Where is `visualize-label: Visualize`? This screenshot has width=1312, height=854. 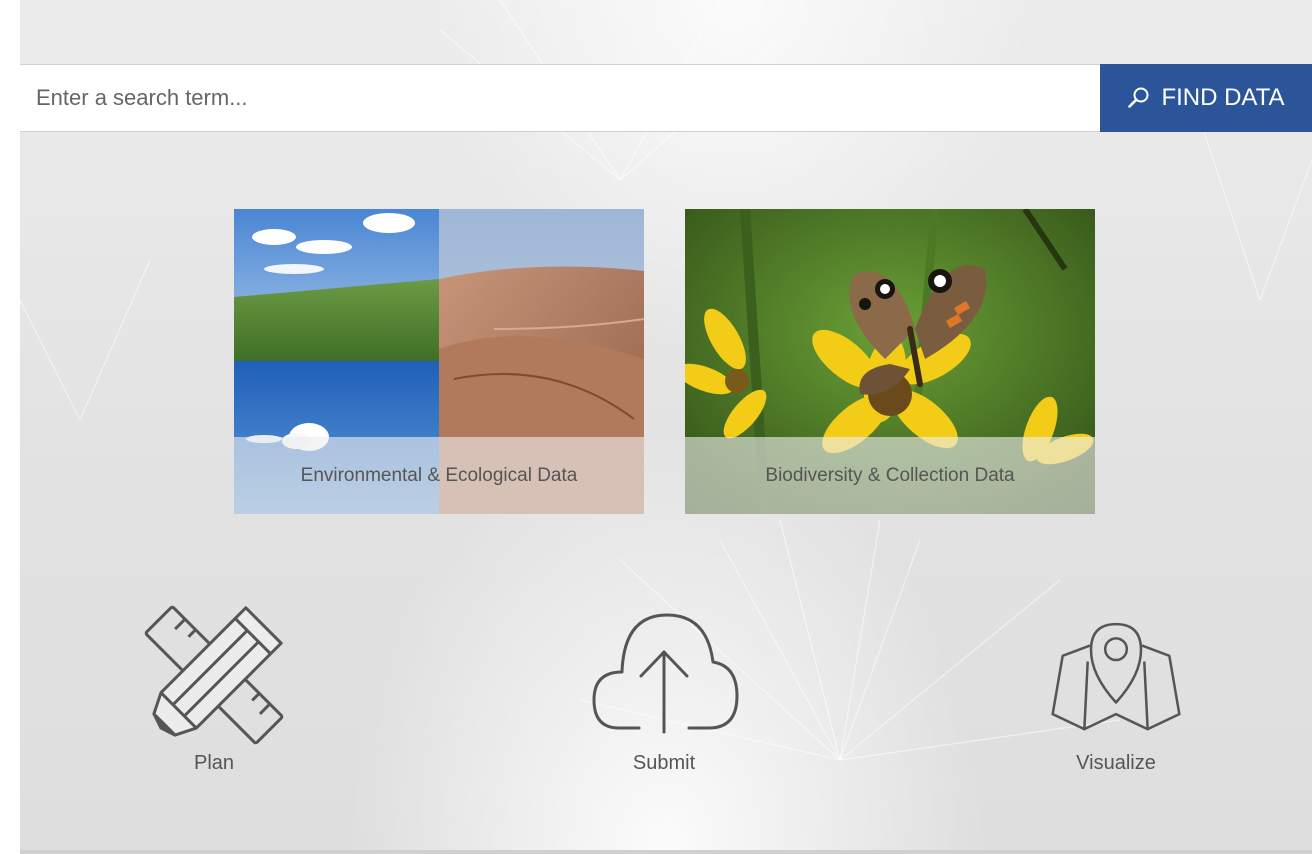 visualize-label: Visualize is located at coordinates (1116, 763).